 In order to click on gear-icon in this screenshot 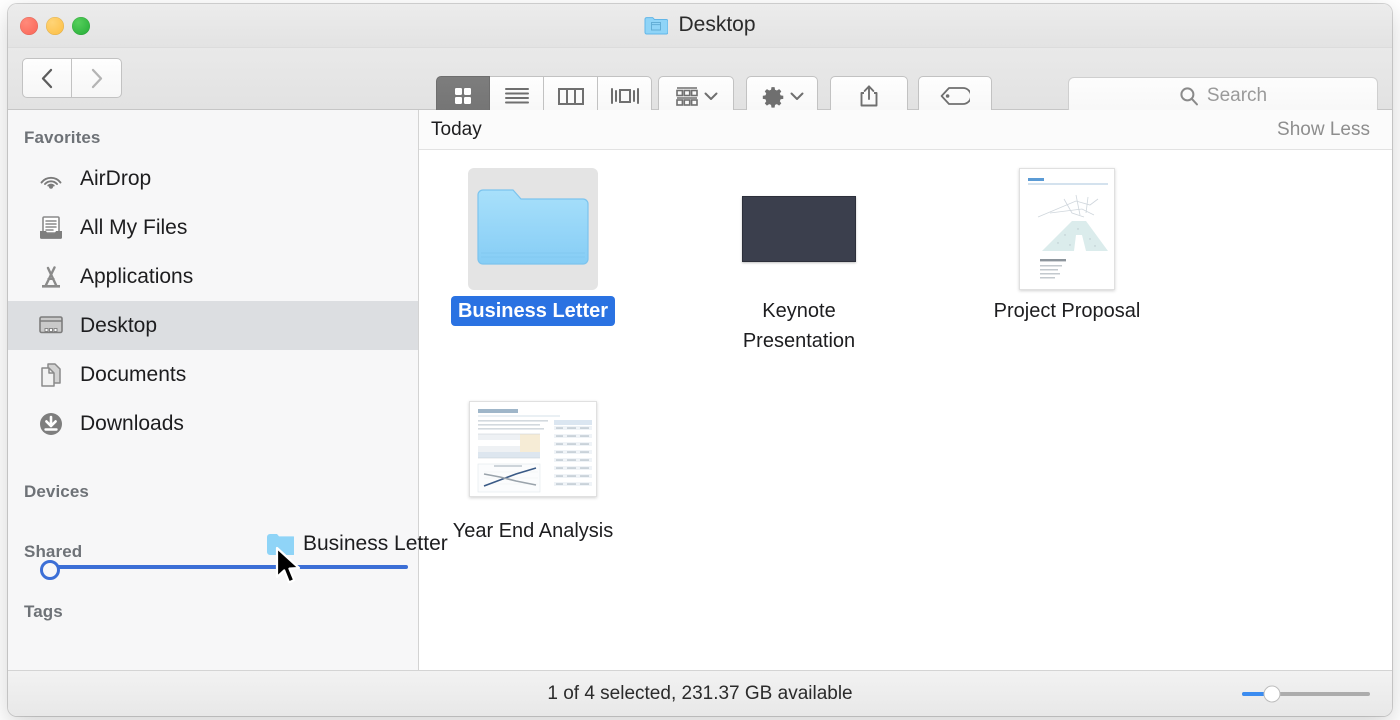, I will do `click(772, 97)`.